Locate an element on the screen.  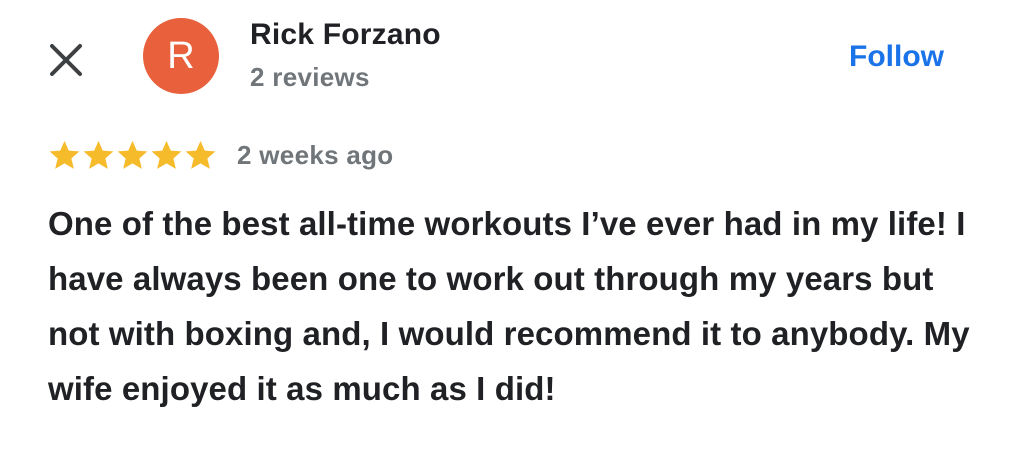
review-meta: 2 weeks ago is located at coordinates (221, 155).